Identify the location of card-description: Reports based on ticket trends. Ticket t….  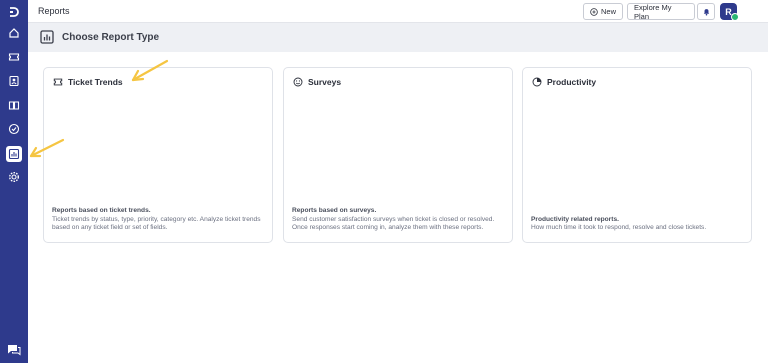
(158, 220).